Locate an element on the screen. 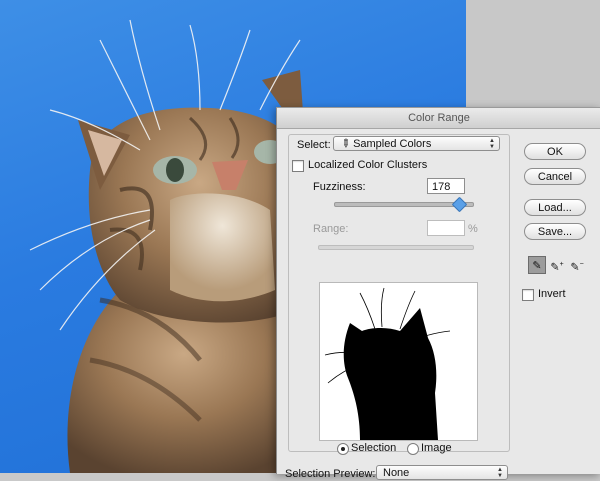  selection-radio-label: Selection is located at coordinates (374, 448).